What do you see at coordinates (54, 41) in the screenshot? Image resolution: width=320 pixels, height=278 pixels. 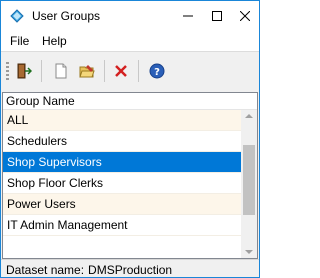 I see `menu-help: Help` at bounding box center [54, 41].